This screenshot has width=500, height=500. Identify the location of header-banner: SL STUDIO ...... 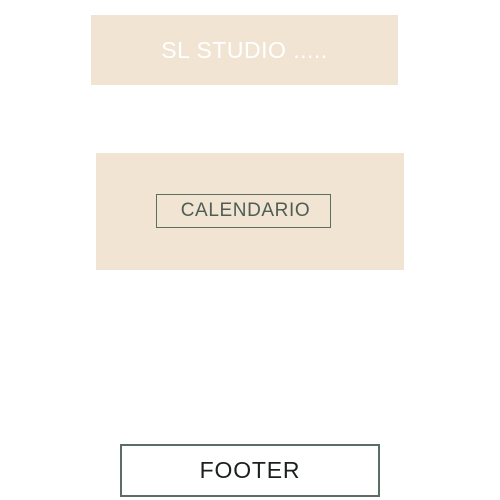
(244, 50).